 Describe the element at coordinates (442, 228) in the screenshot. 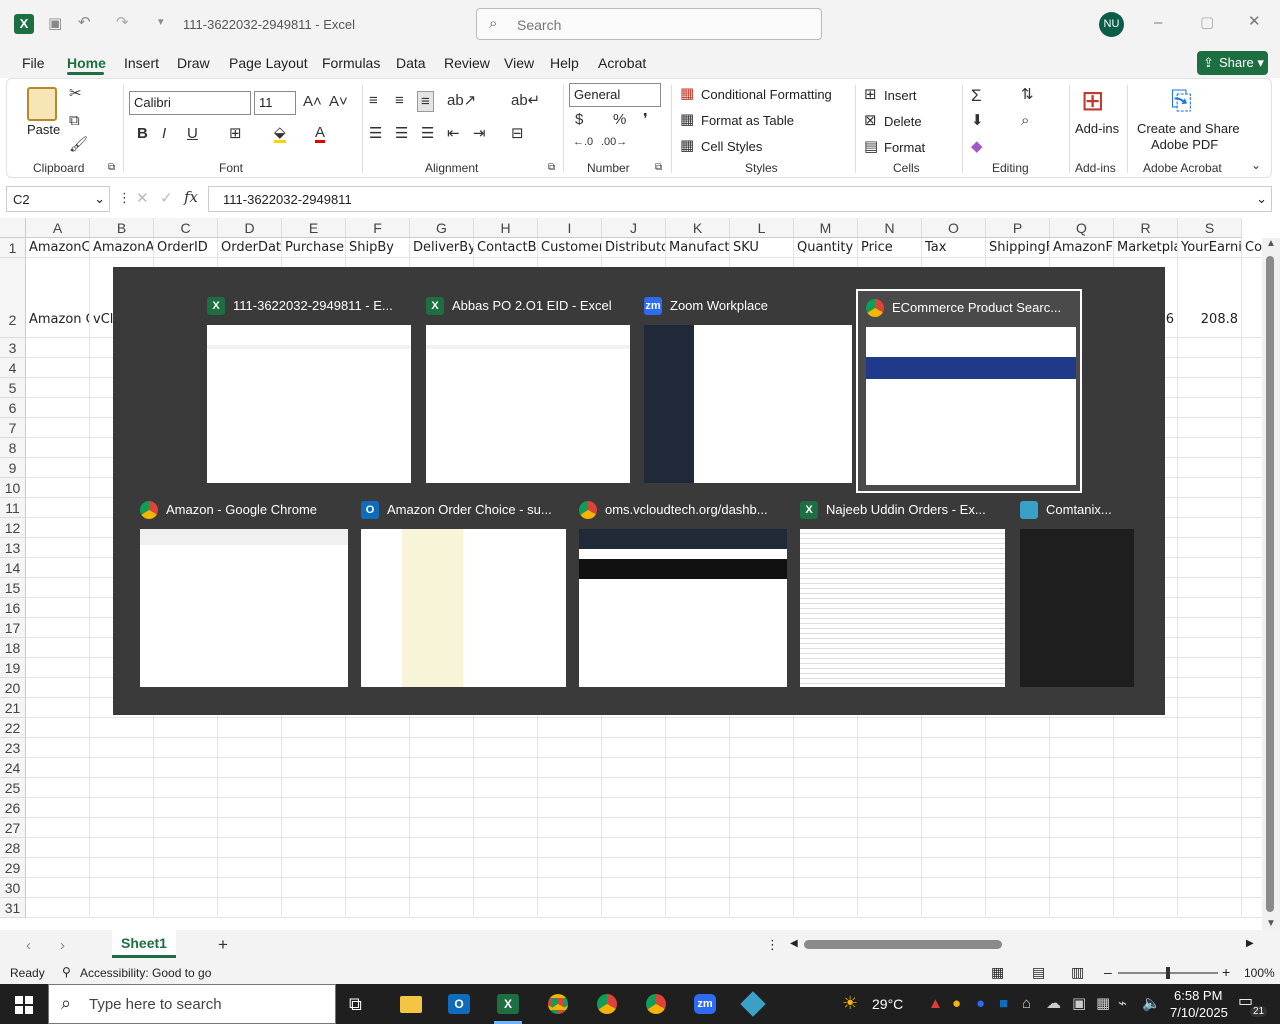

I see `column-header: G` at that location.